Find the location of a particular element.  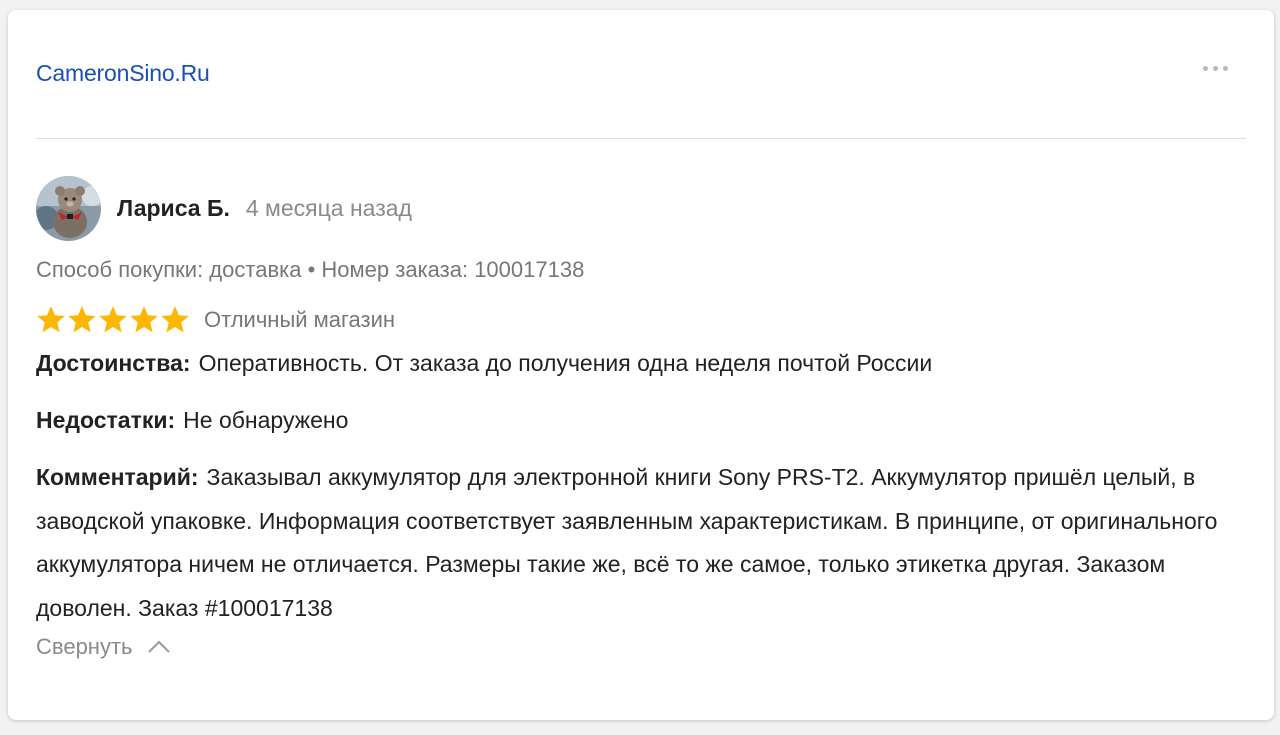

cons-label: Недостатки: is located at coordinates (106, 420).